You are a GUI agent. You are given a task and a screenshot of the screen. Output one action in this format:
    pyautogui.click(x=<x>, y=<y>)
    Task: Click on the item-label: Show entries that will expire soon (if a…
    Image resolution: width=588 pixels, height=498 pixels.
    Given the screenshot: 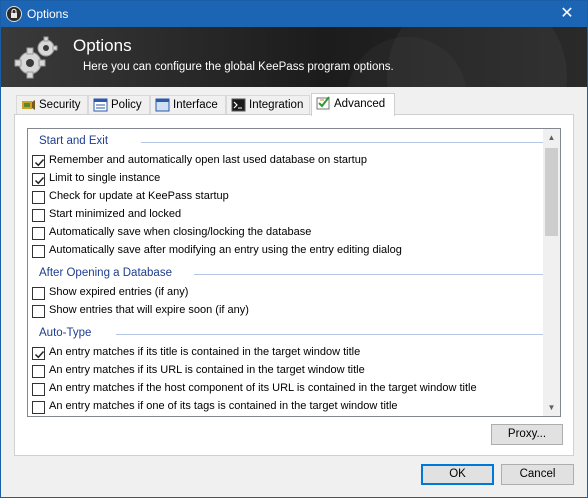 What is the action you would take?
    pyautogui.click(x=149, y=310)
    